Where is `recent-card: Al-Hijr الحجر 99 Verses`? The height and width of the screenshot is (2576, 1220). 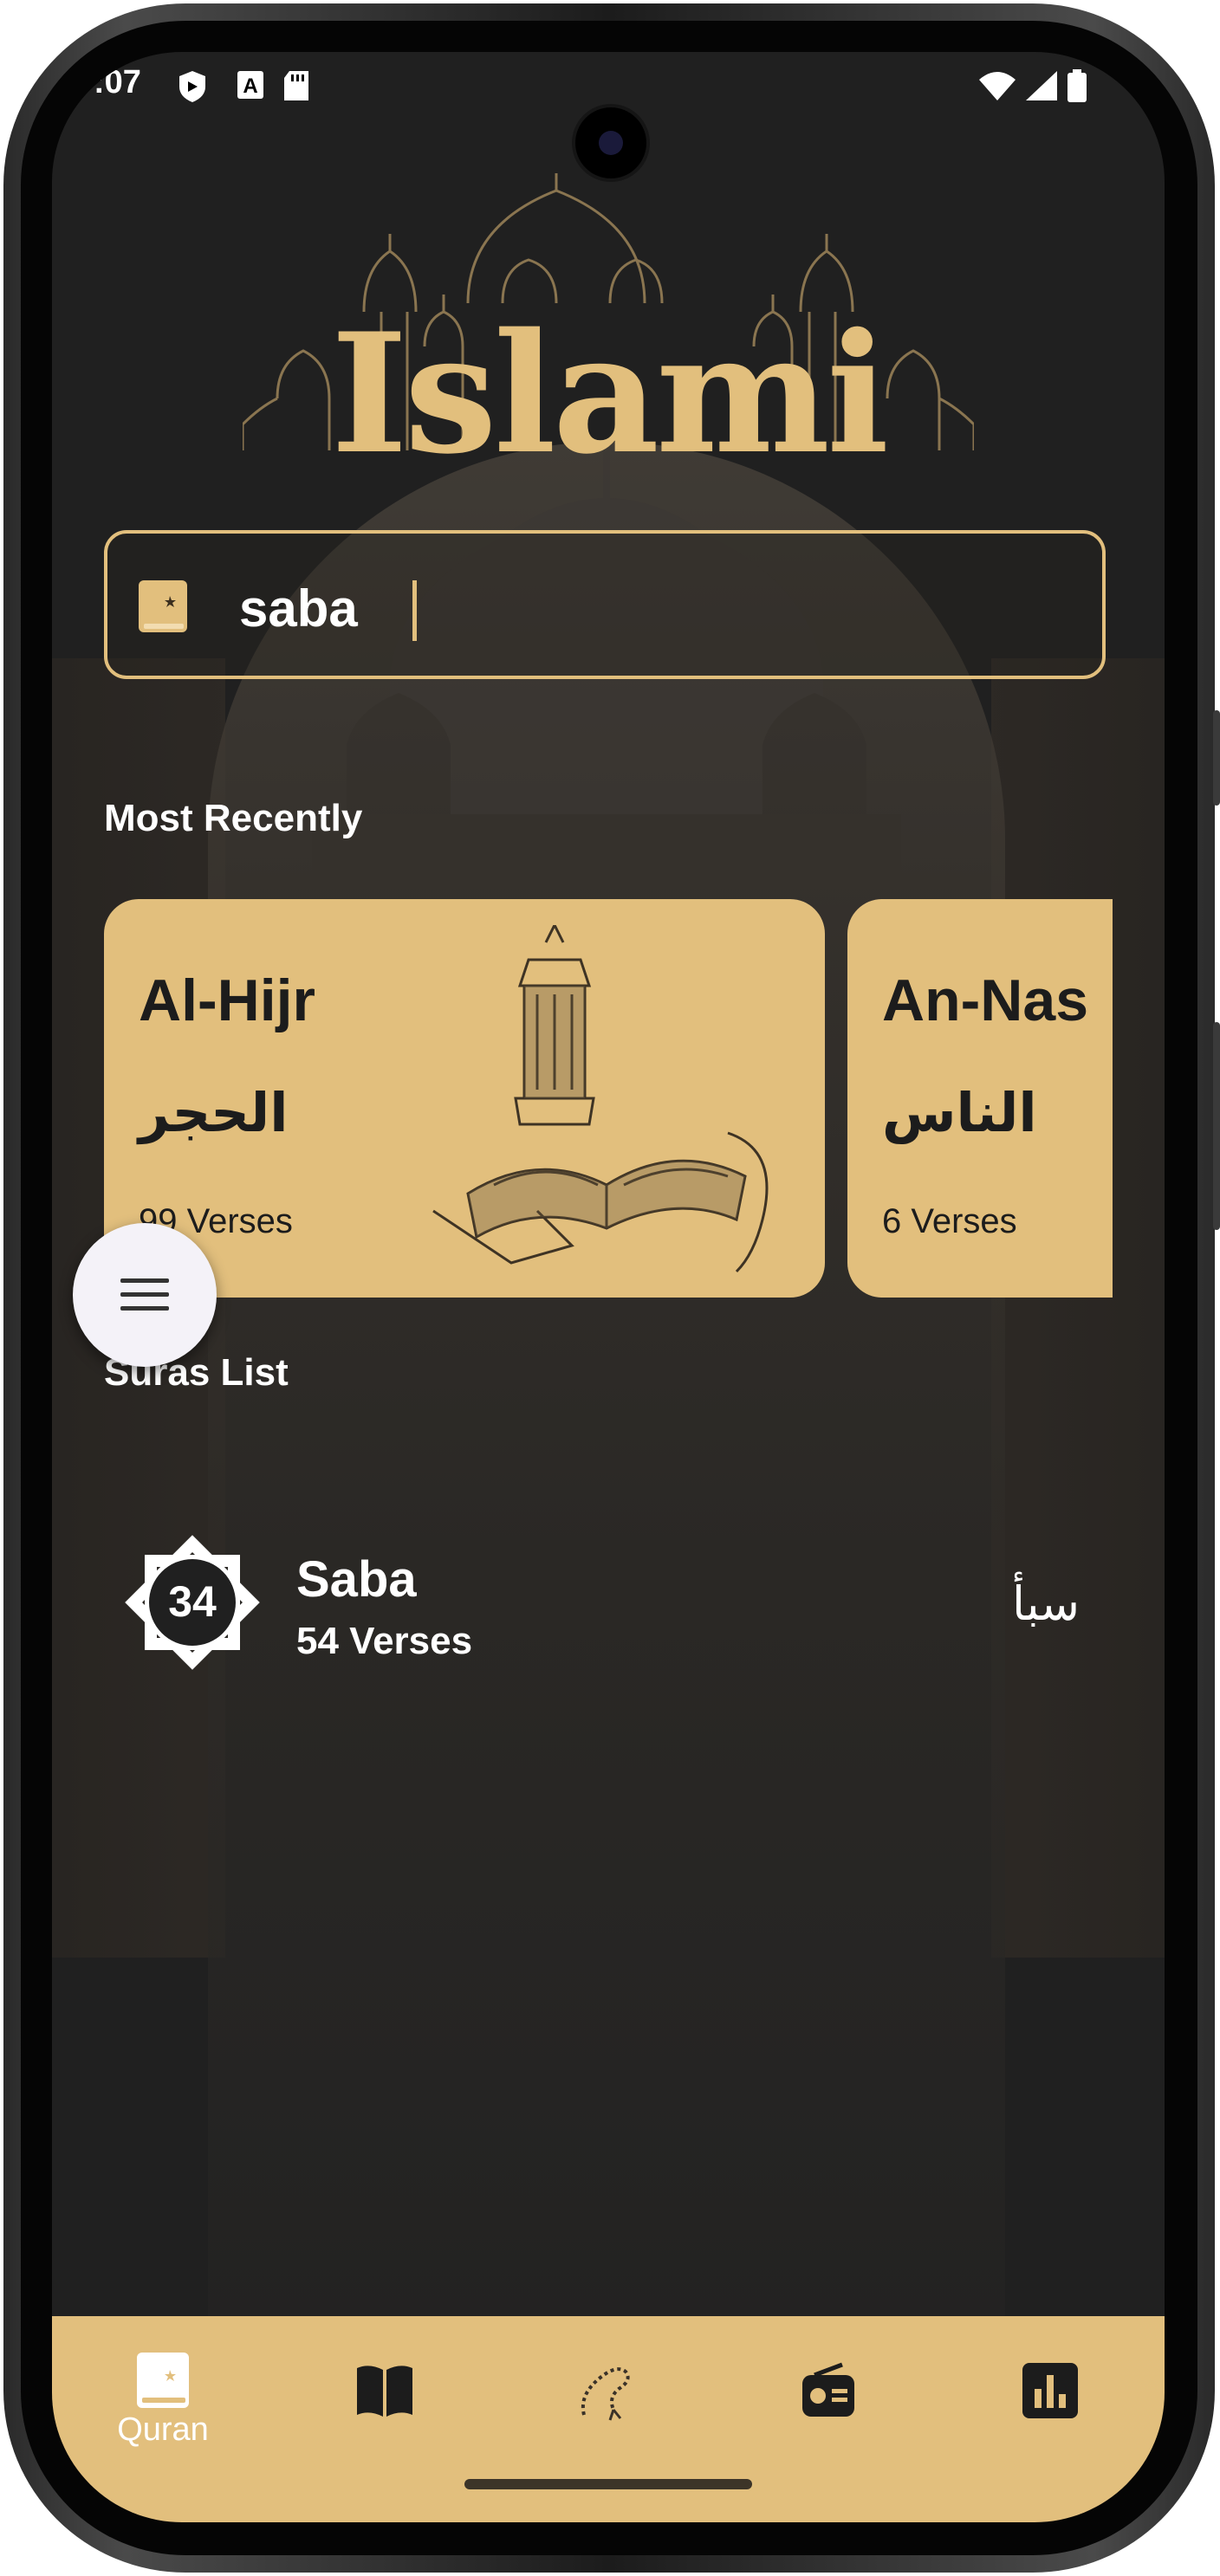
recent-card: Al-Hijr الحجر 99 Verses is located at coordinates (465, 1098).